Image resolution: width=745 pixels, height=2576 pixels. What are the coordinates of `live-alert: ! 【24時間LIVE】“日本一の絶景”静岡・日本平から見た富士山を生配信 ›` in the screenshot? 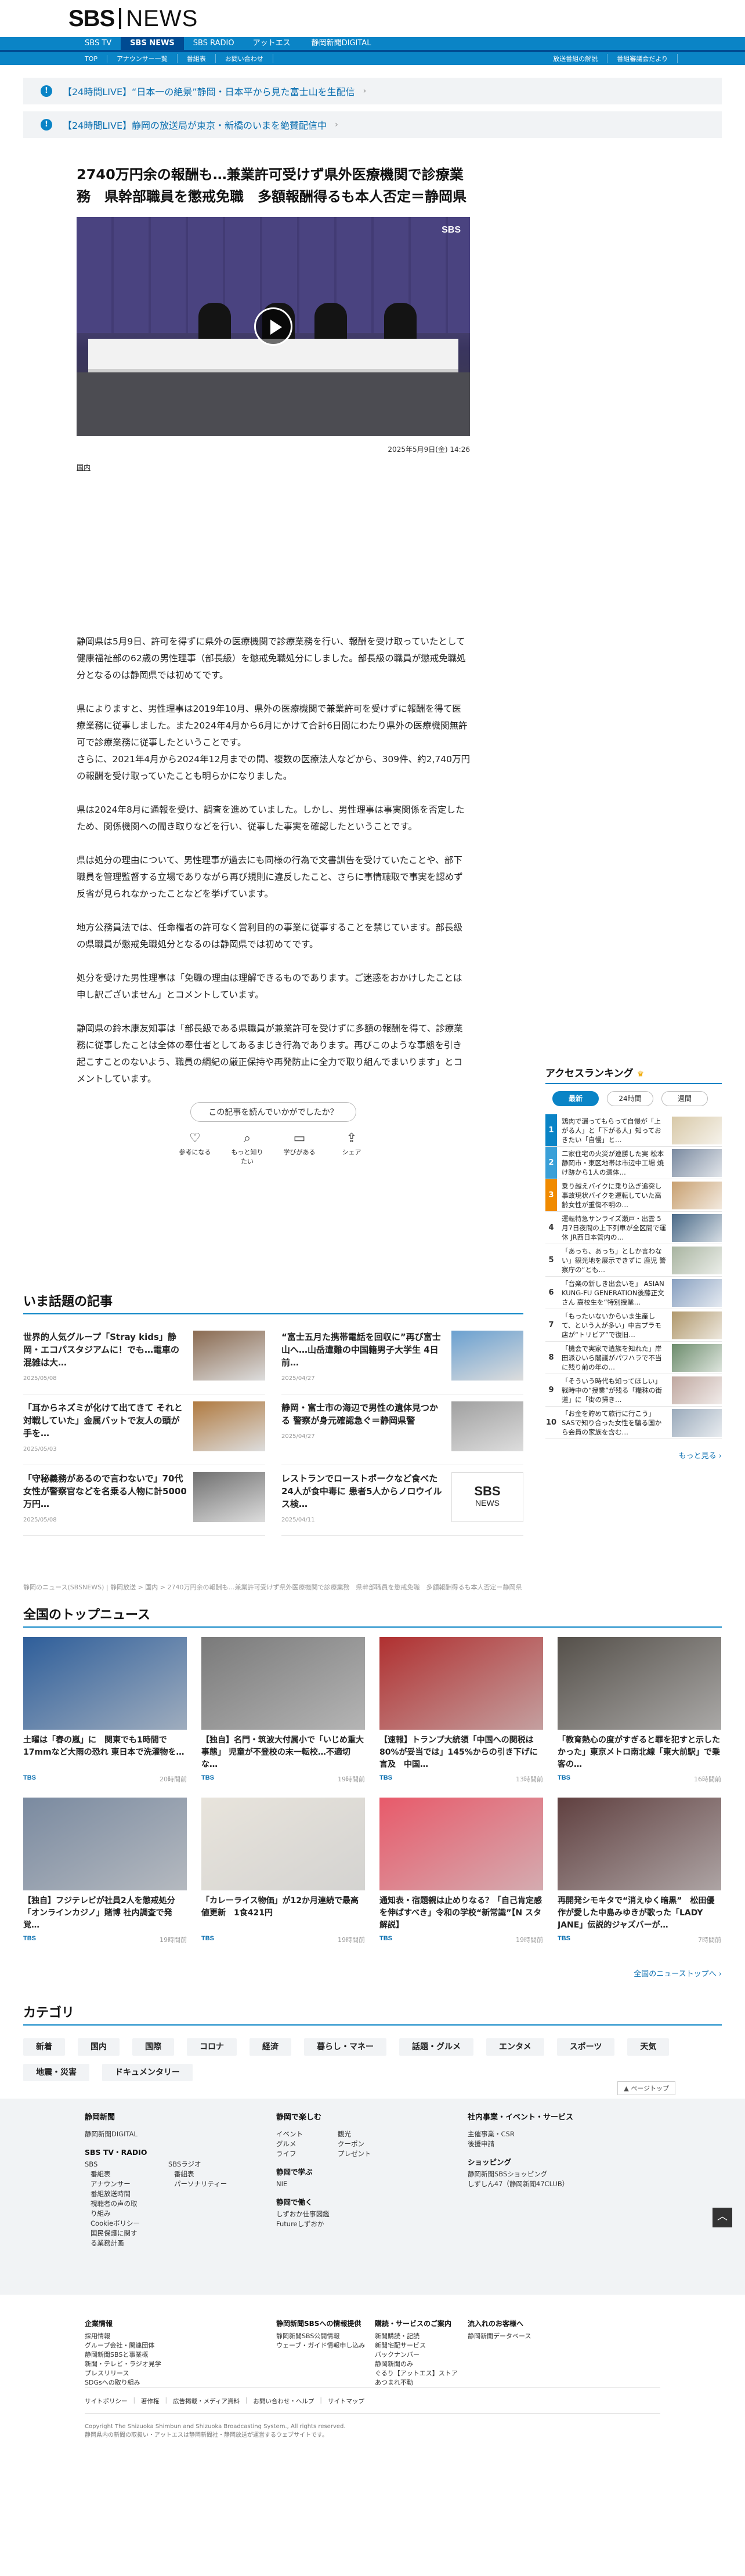 It's located at (372, 91).